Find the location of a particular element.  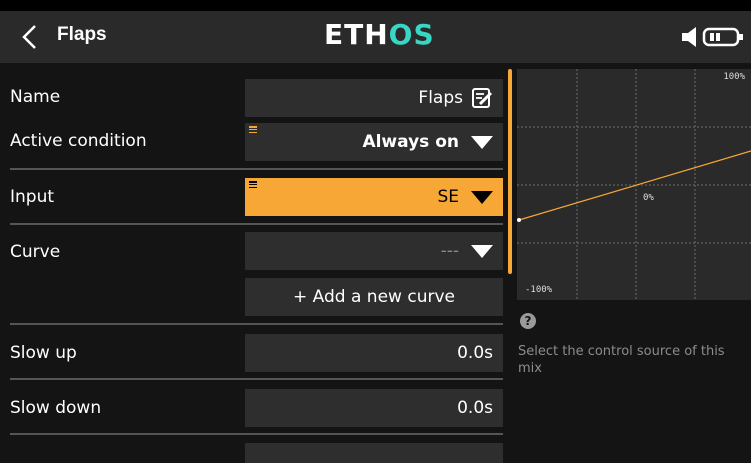

graph-zero-label: 0% is located at coordinates (648, 198).